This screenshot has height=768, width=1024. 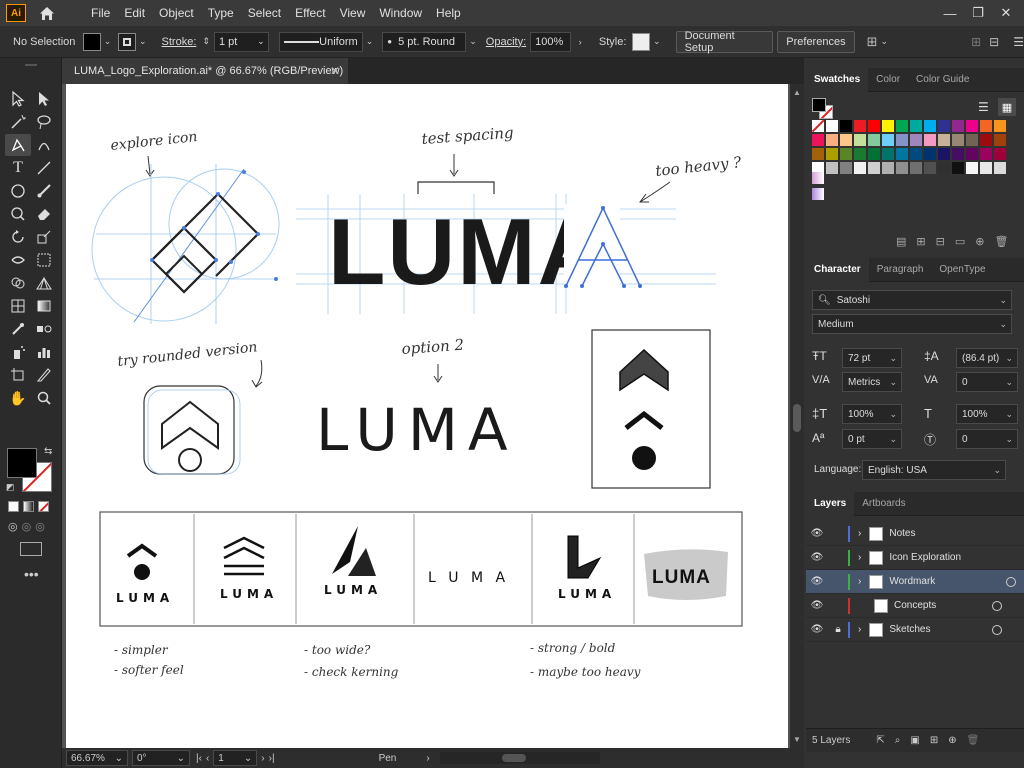 I want to click on curvature-tool-icon, so click(x=44, y=145).